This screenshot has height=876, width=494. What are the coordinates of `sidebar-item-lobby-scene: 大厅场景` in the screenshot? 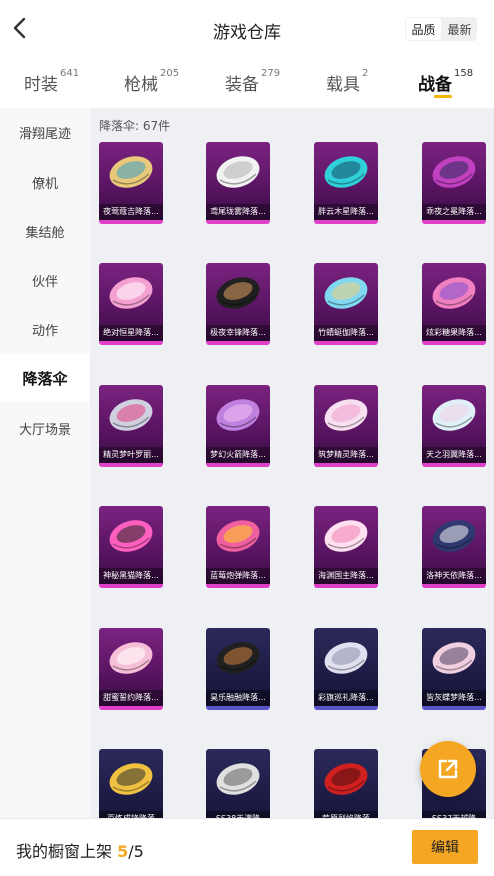 It's located at (45, 428).